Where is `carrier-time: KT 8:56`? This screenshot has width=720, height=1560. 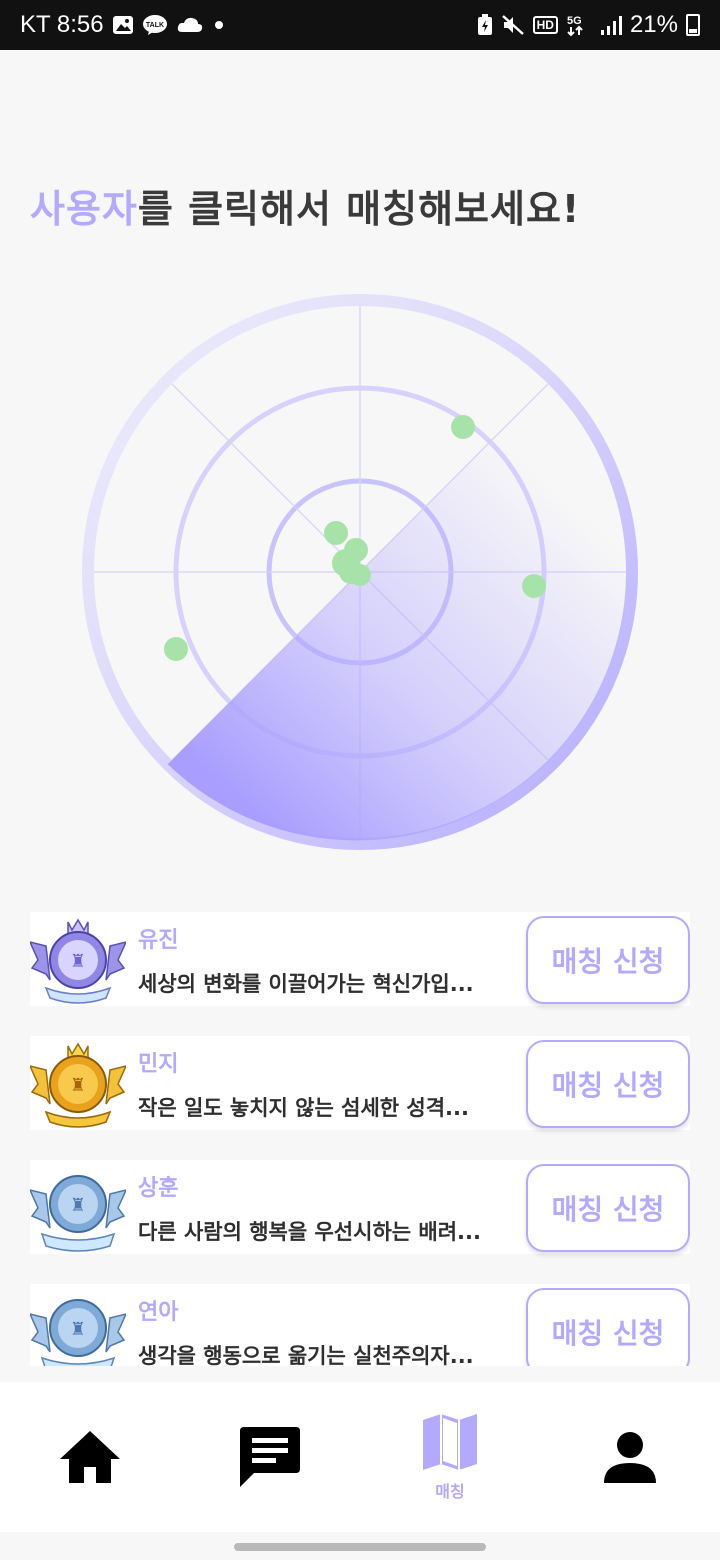
carrier-time: KT 8:56 is located at coordinates (62, 24).